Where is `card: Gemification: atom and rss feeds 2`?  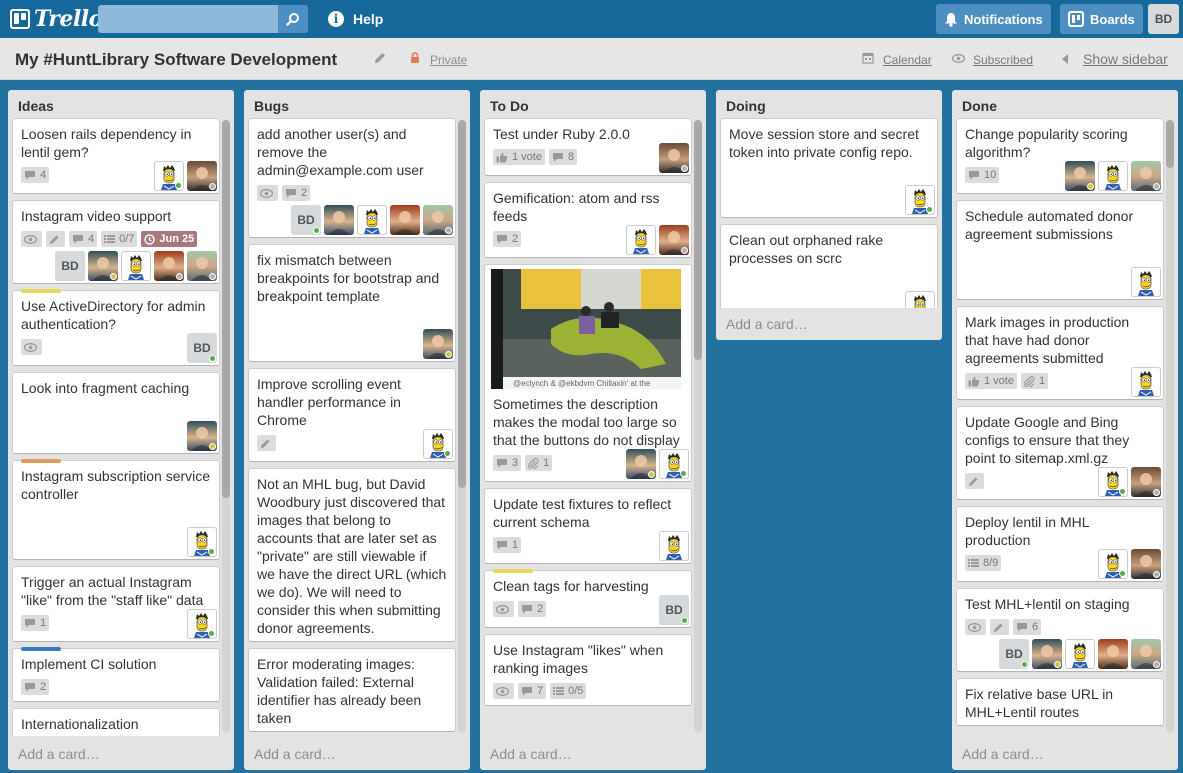
card: Gemification: atom and rss feeds 2 is located at coordinates (588, 220).